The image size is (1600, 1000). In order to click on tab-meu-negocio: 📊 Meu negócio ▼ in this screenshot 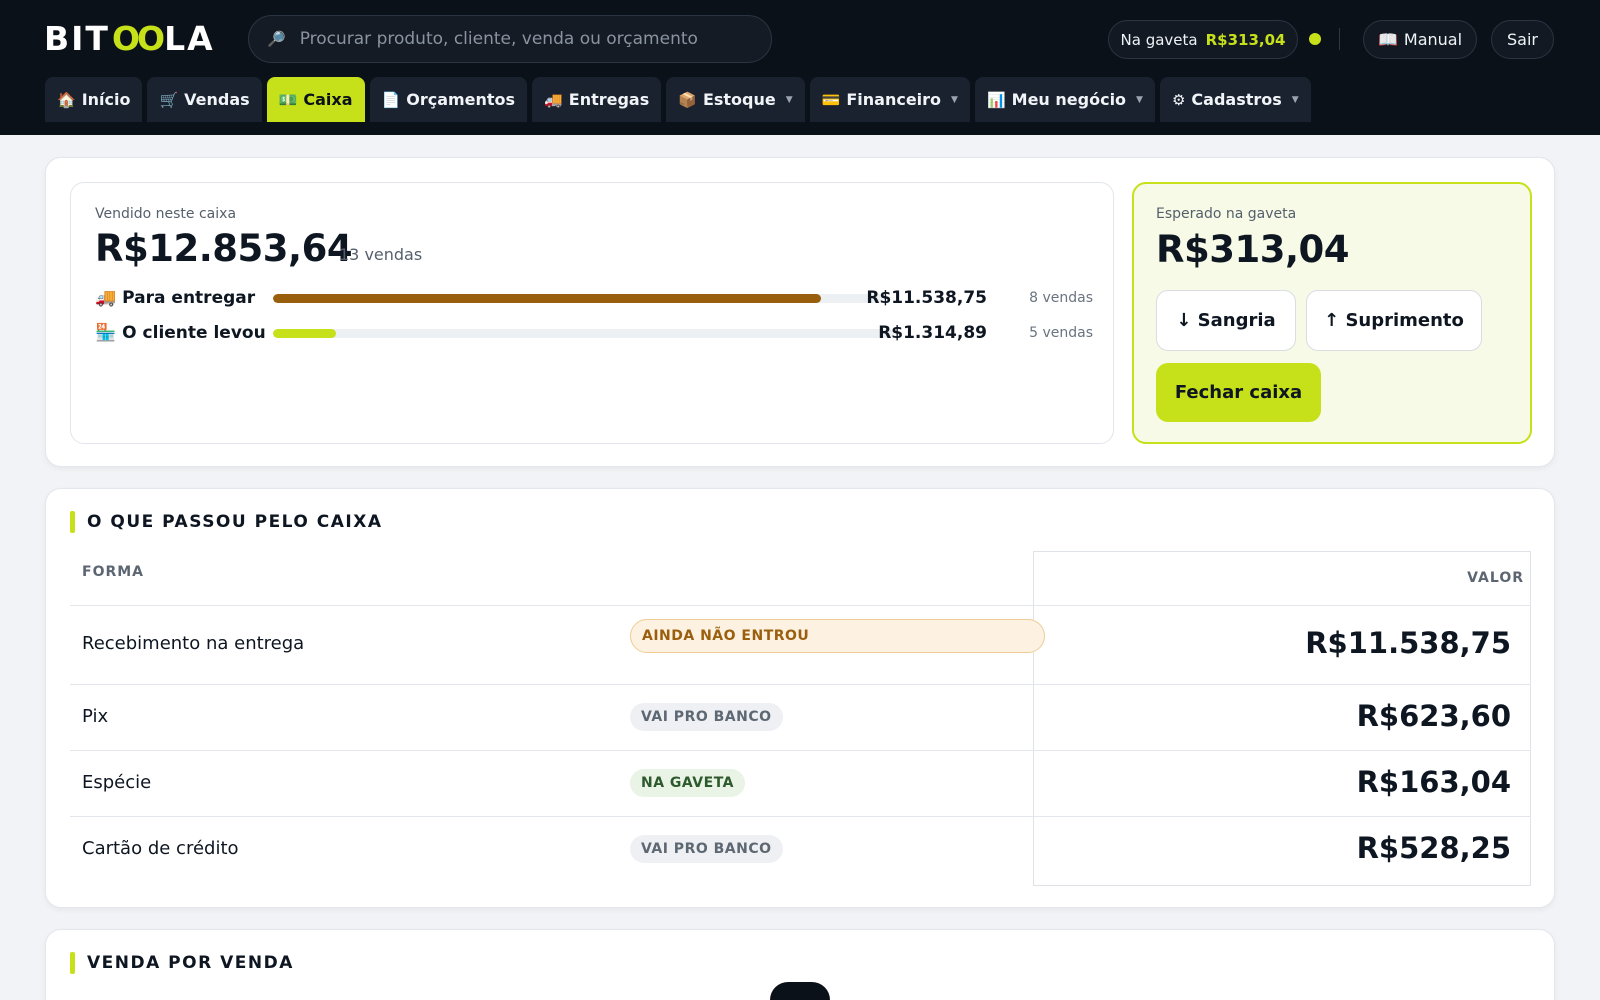, I will do `click(1064, 99)`.